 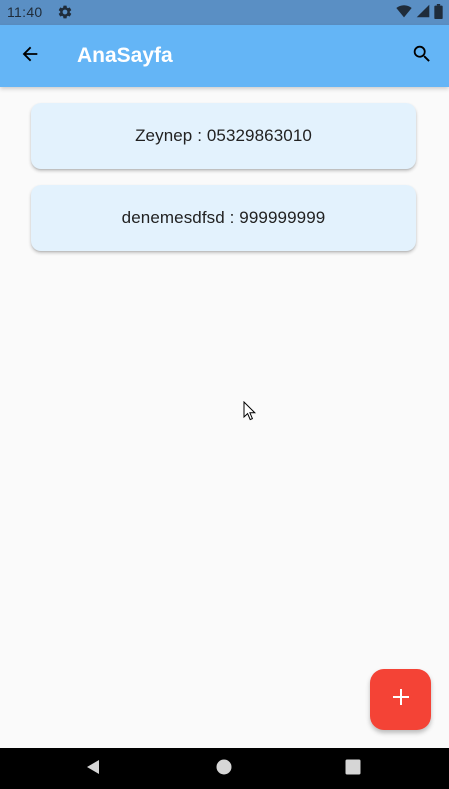 I want to click on nav-home-icon, so click(x=224, y=769).